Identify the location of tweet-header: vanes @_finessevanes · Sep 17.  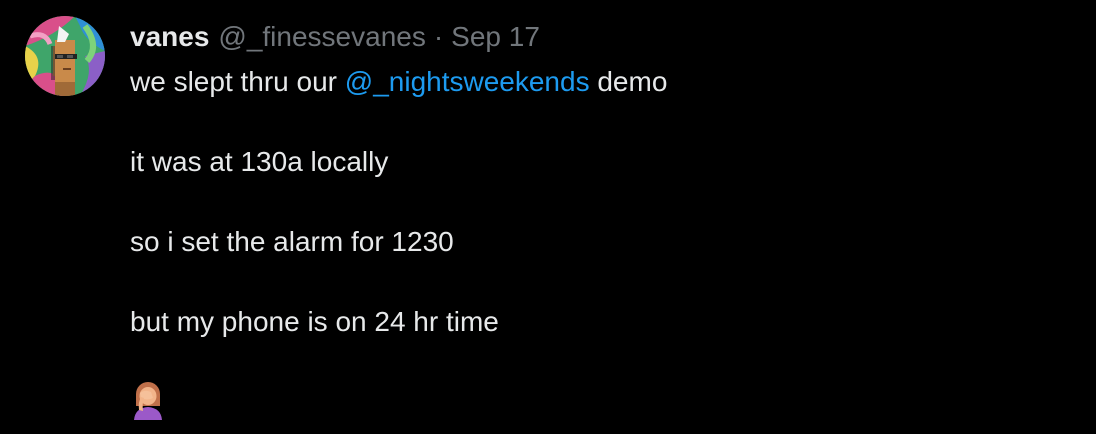
(335, 37).